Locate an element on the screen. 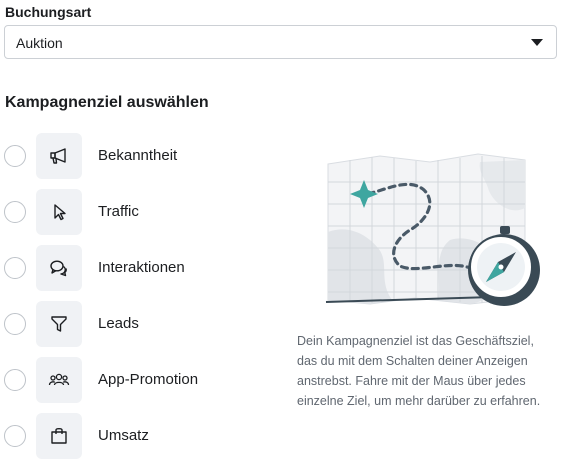 This screenshot has height=475, width=562. objective-app-promotion-label: App-Promotion is located at coordinates (148, 379).